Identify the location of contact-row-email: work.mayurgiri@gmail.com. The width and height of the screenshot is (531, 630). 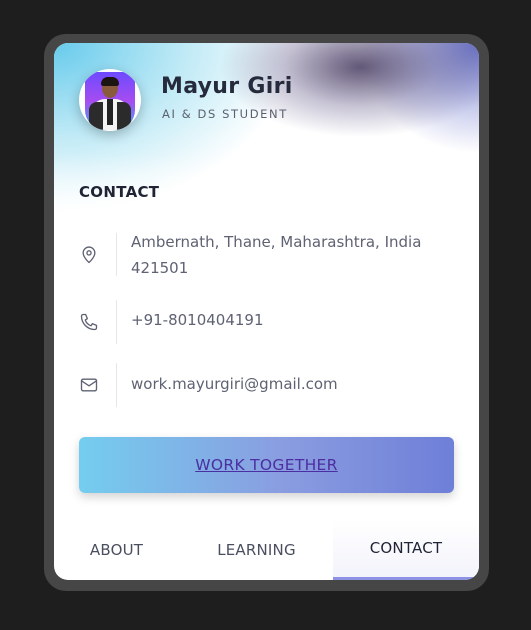
(269, 385).